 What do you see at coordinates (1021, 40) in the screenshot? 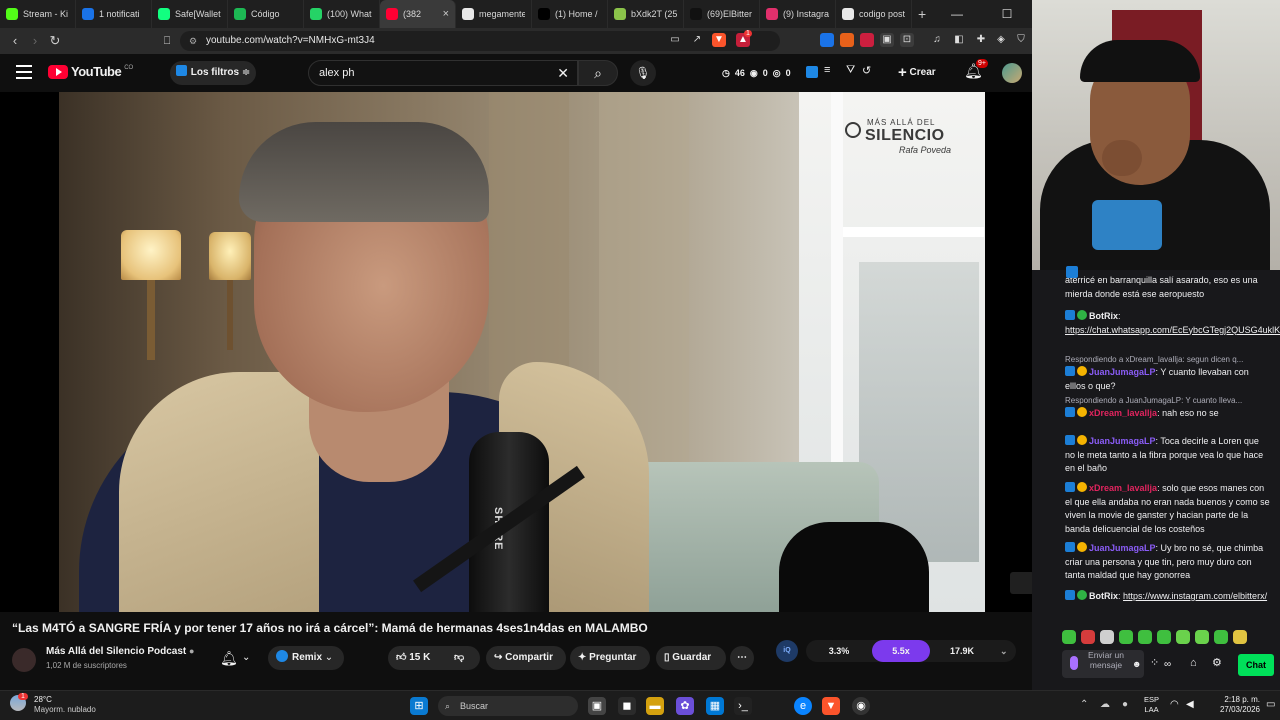
I see `vpn-icon: ⛉` at bounding box center [1021, 40].